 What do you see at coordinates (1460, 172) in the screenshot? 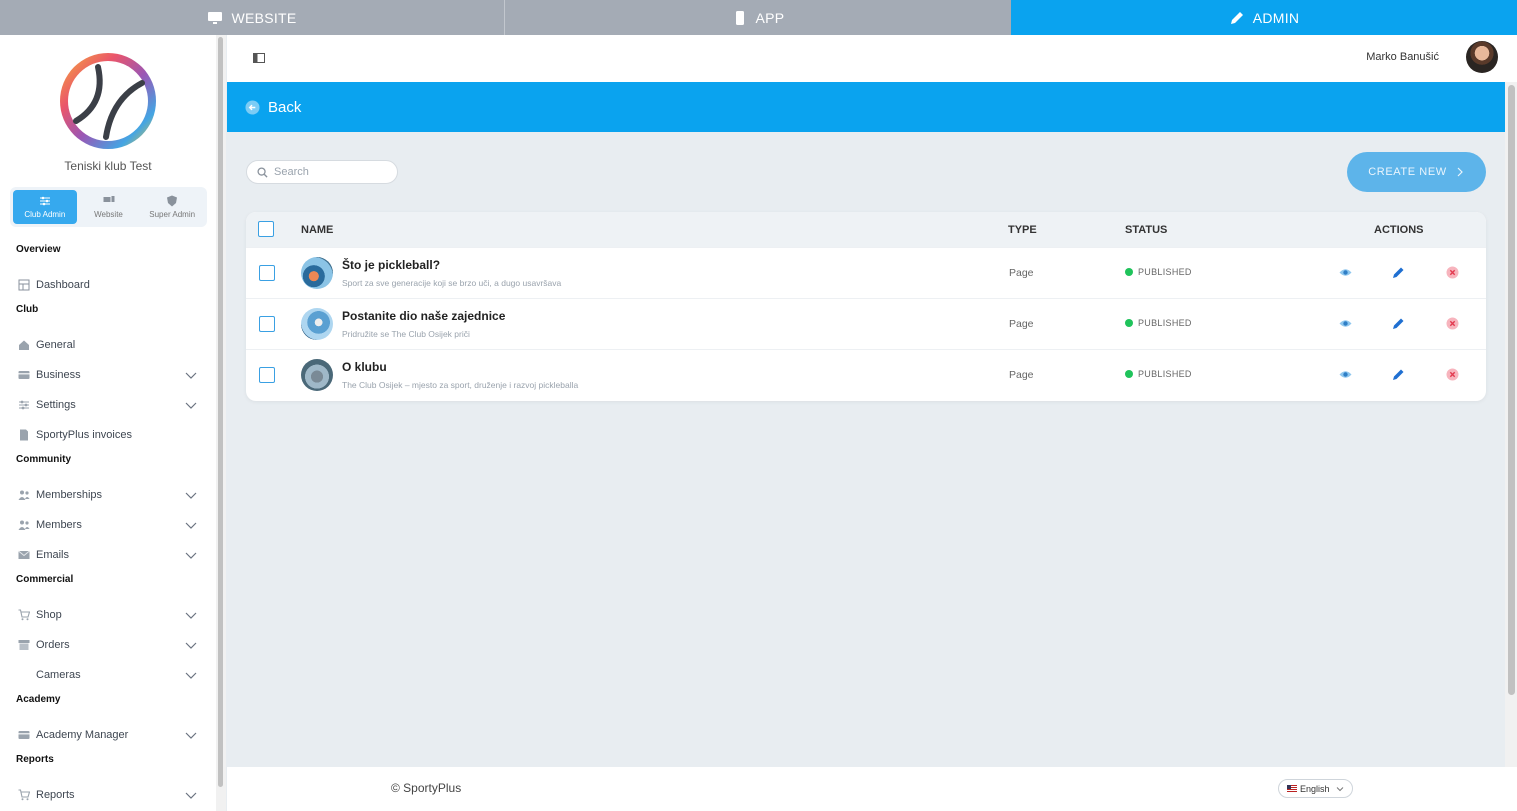
I see `chevron-right-icon` at bounding box center [1460, 172].